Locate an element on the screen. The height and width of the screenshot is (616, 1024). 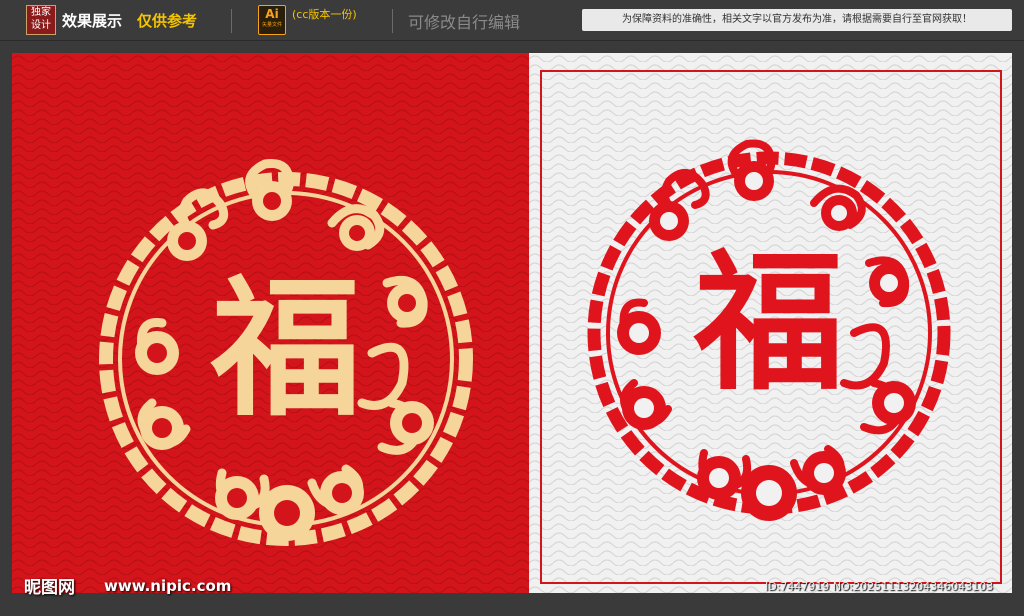
exclusive-design-logo: 独家设计 is located at coordinates (41, 20).